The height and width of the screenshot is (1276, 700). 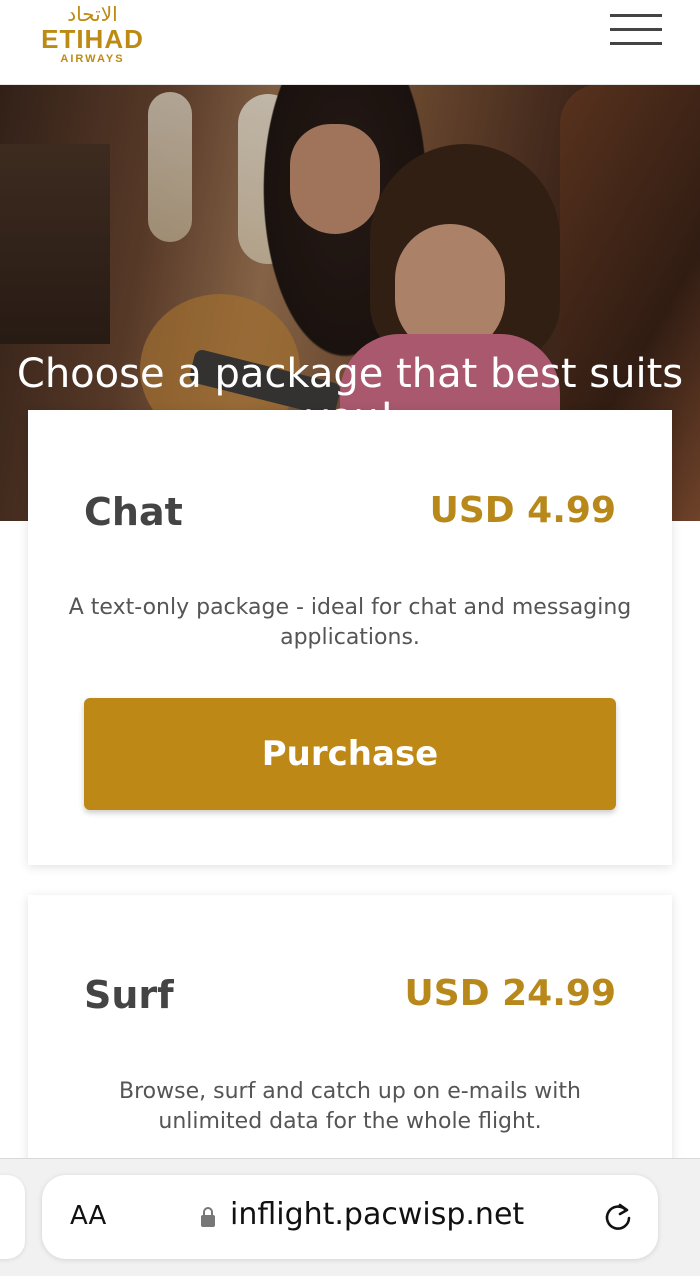 What do you see at coordinates (92, 59) in the screenshot?
I see `logo-subtitle: AIRWAYS` at bounding box center [92, 59].